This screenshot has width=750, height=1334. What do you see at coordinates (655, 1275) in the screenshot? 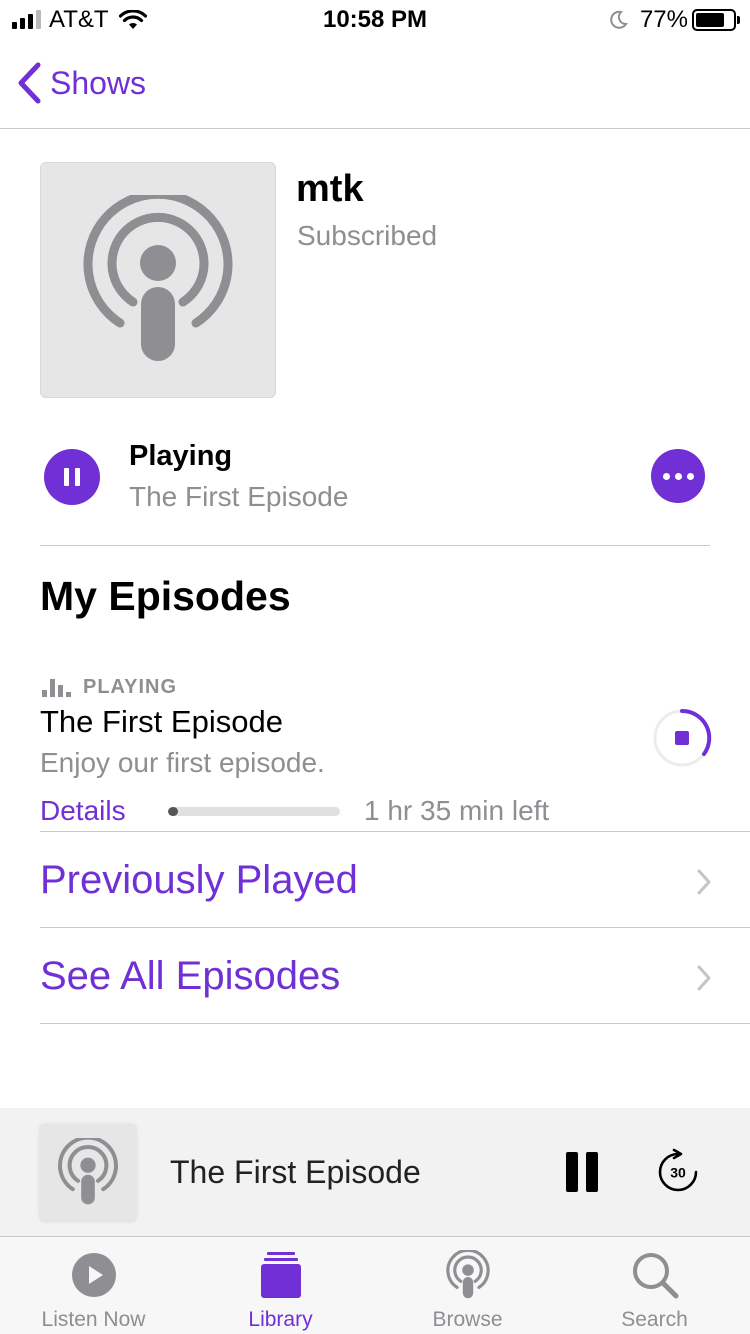
I see `magnifier-icon` at bounding box center [655, 1275].